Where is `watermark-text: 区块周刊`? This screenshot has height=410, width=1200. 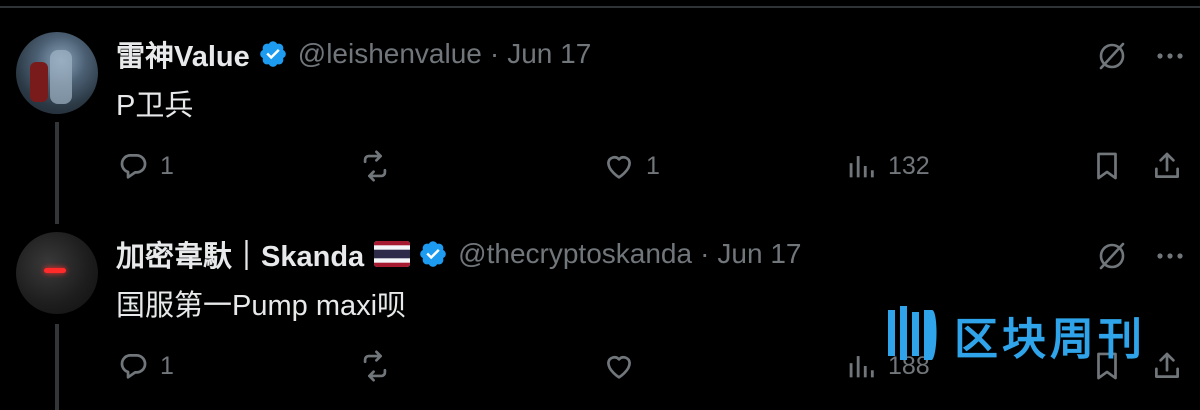
watermark-text: 区块周刊 is located at coordinates (1050, 339).